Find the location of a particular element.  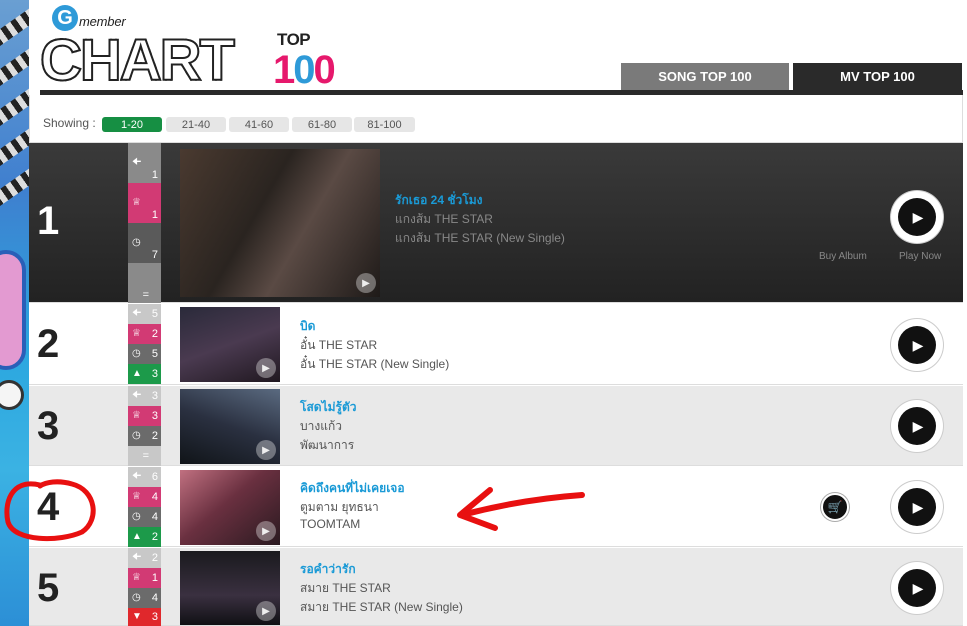

peak-position: ♕ 1 is located at coordinates (144, 578).